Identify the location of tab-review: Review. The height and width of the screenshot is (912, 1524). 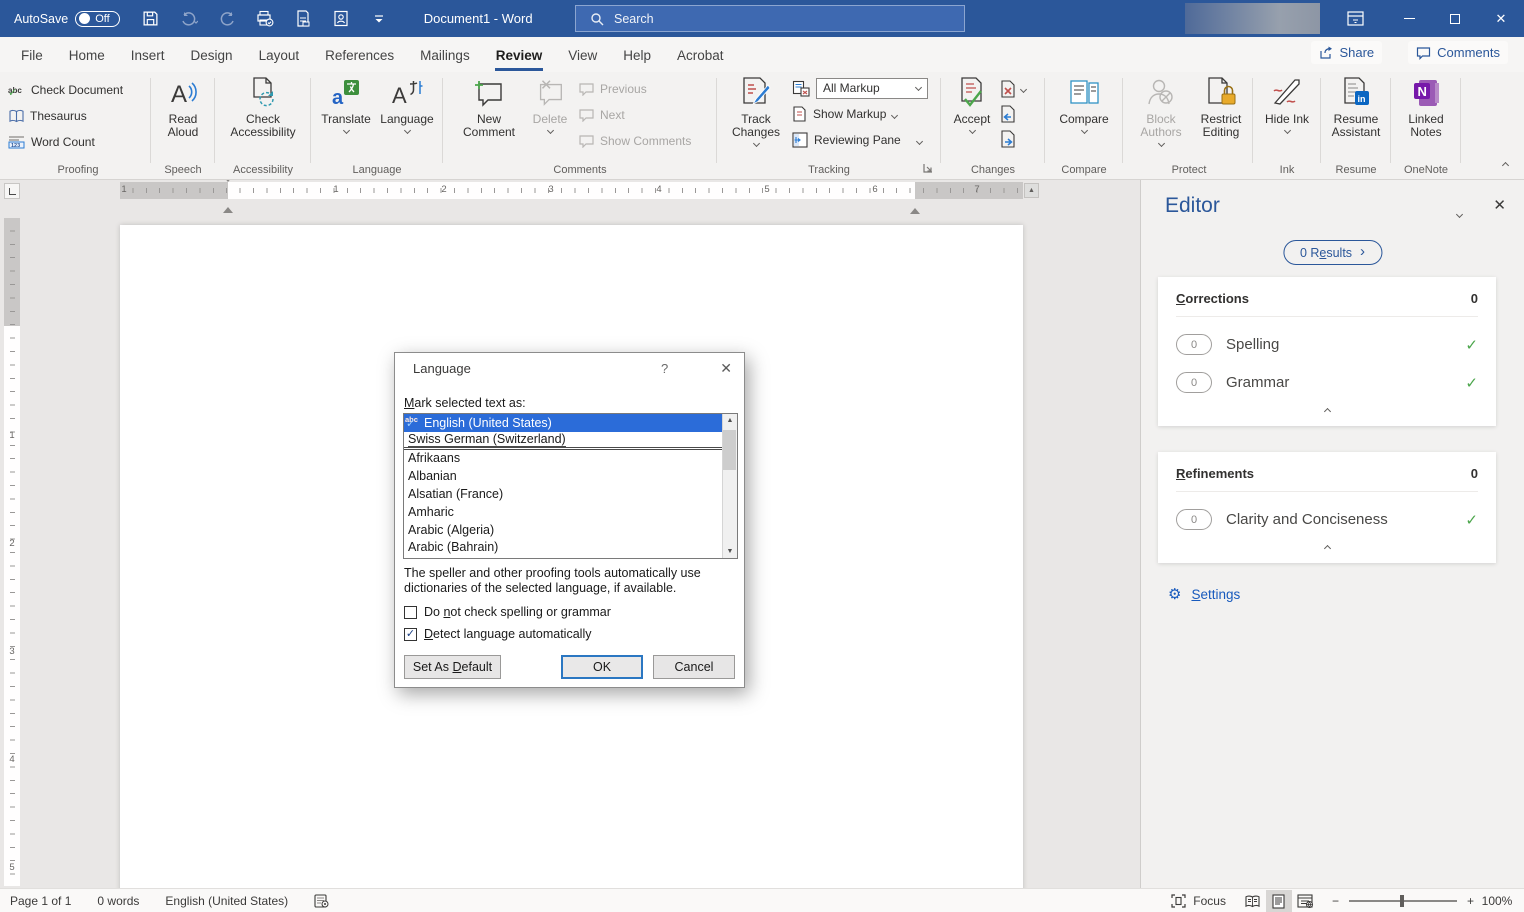
(519, 56).